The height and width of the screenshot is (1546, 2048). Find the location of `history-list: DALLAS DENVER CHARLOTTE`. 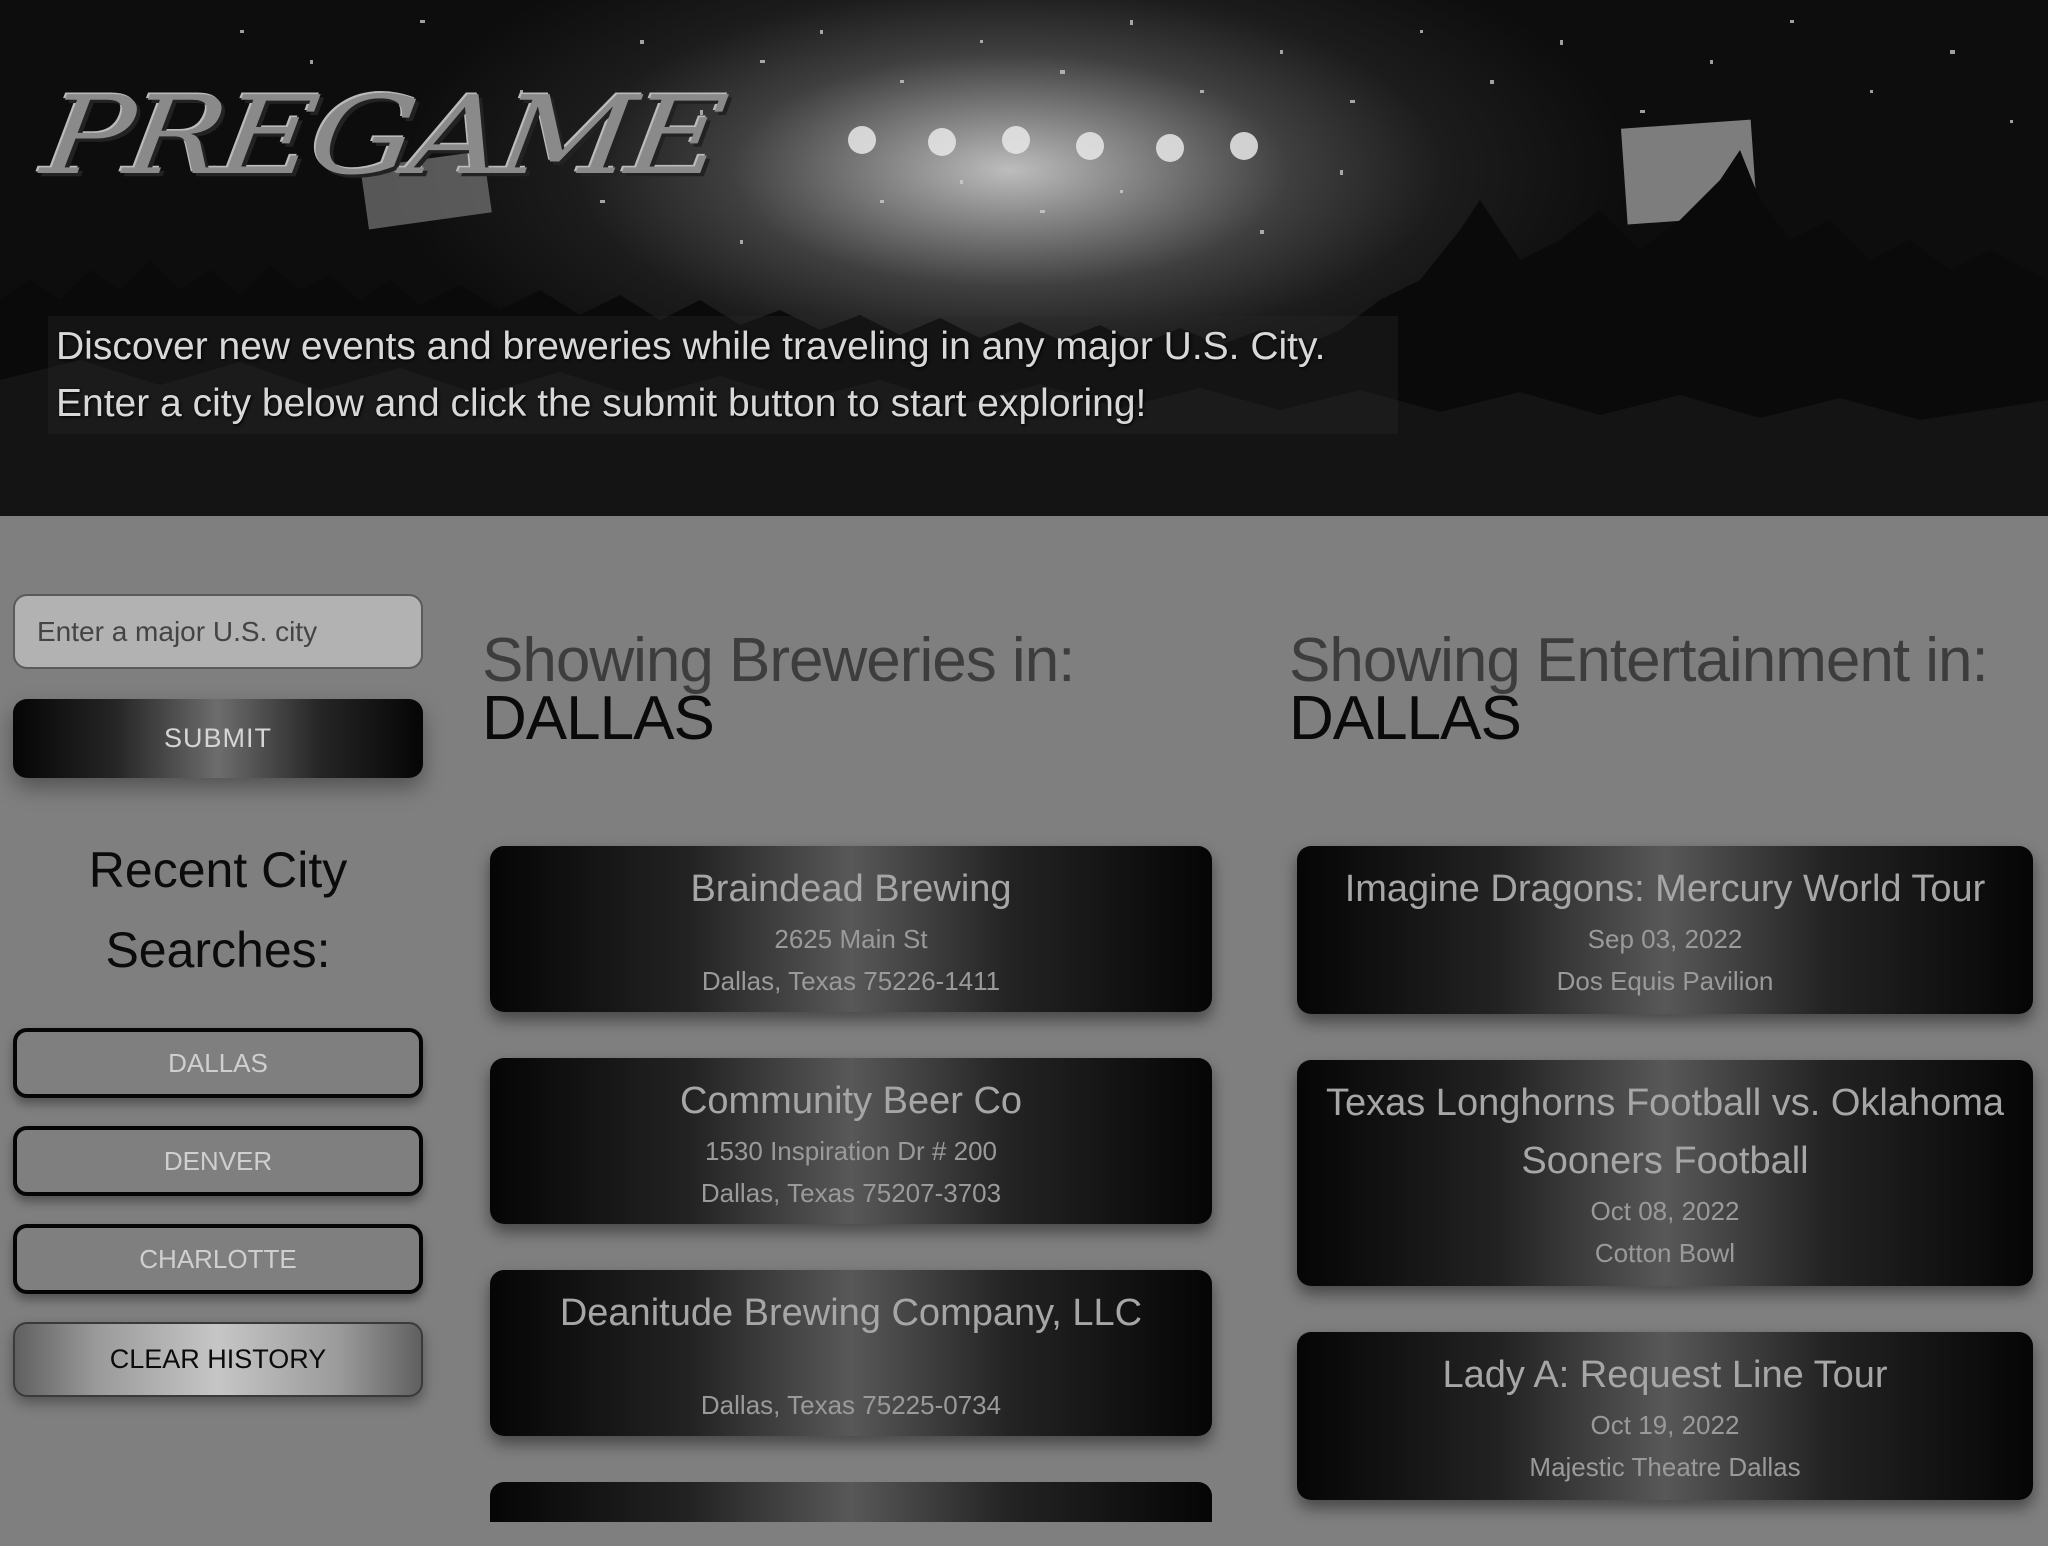

history-list: DALLAS DENVER CHARLOTTE is located at coordinates (218, 1161).